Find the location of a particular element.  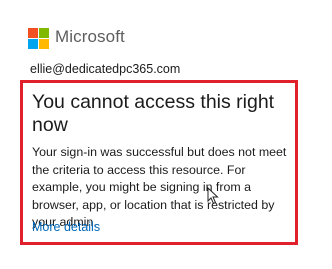

logo-square-yellow is located at coordinates (44, 44).